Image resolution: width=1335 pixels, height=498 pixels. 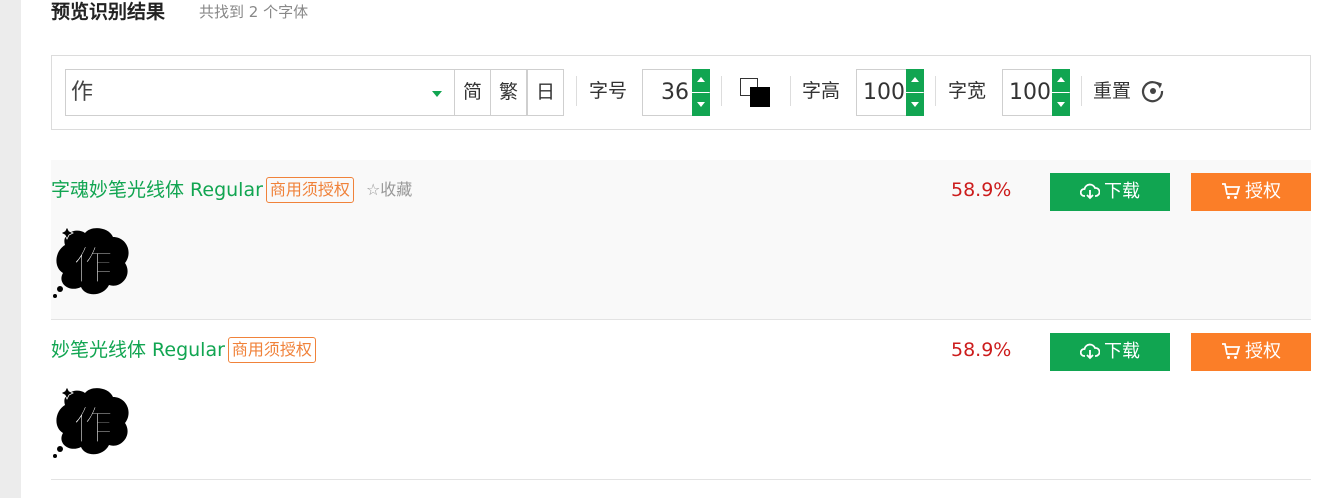 What do you see at coordinates (472, 92) in the screenshot?
I see `simplified-button: 简` at bounding box center [472, 92].